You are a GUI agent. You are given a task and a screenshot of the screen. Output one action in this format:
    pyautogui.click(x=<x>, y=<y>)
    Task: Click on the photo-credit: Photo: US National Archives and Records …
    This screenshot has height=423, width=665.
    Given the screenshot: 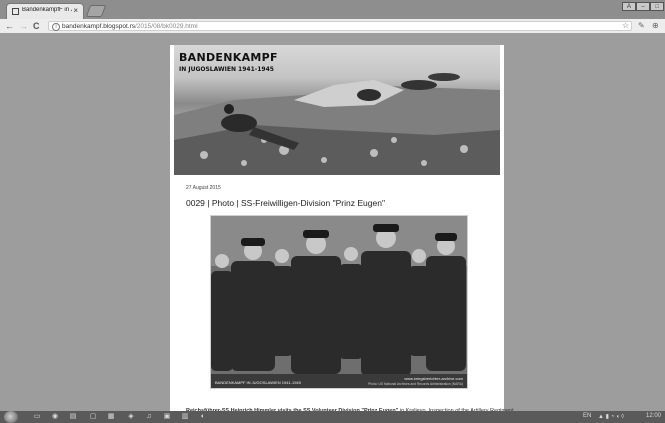 What is the action you would take?
    pyautogui.click(x=415, y=384)
    